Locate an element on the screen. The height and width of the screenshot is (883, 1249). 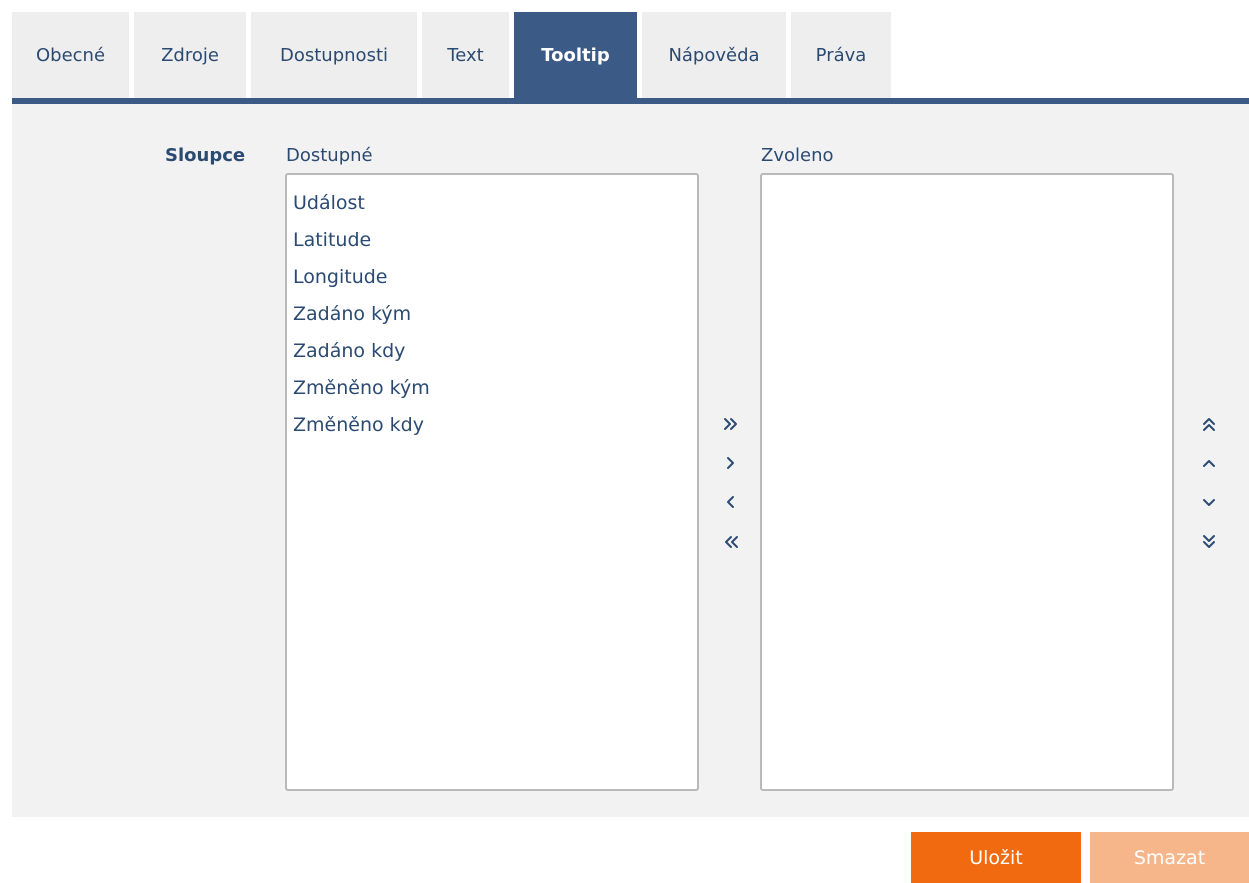
list-item: Zadáno kdy is located at coordinates (492, 351).